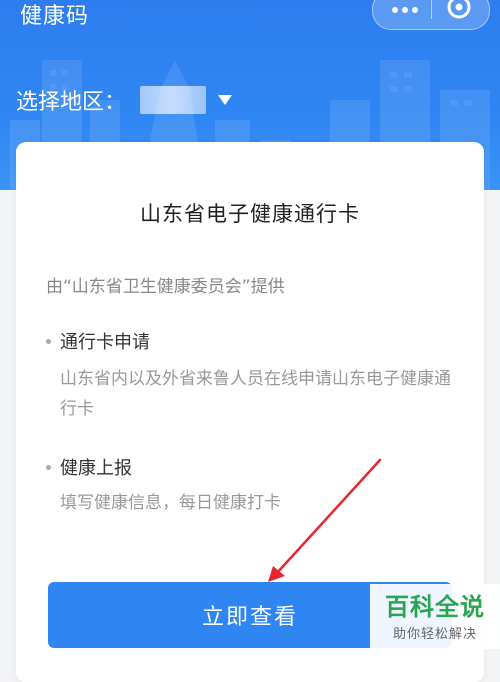 This screenshot has width=500, height=682. I want to click on watermark-logo: 百科全说 助你轻松解决, so click(435, 616).